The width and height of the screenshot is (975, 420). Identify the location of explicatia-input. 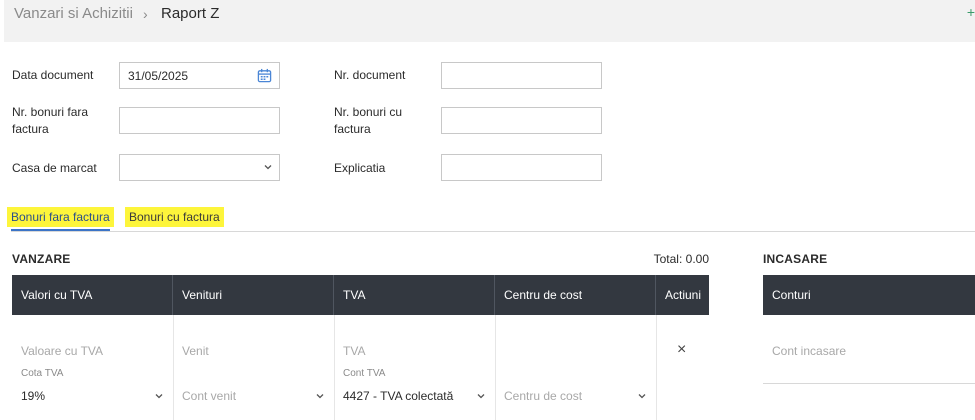
(521, 167).